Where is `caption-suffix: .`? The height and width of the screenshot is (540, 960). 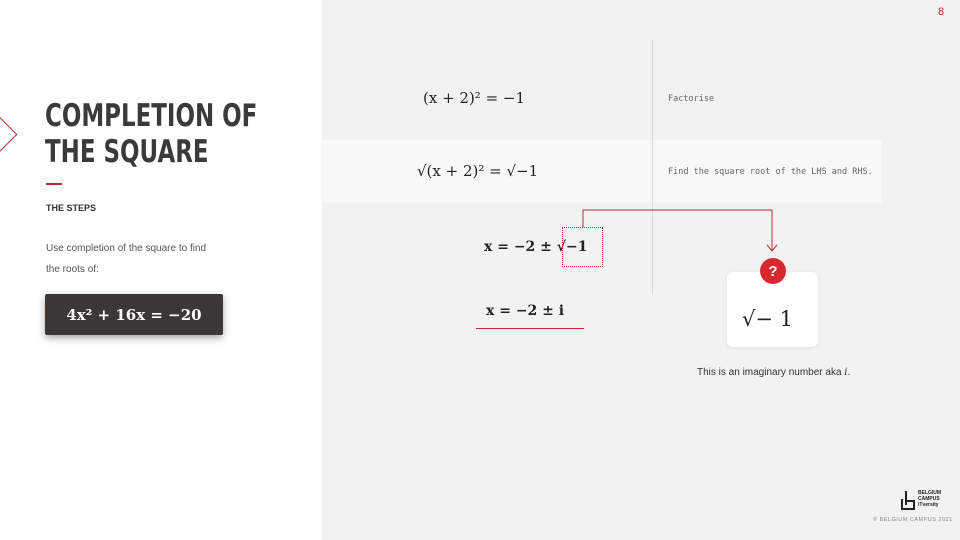 caption-suffix: . is located at coordinates (849, 372).